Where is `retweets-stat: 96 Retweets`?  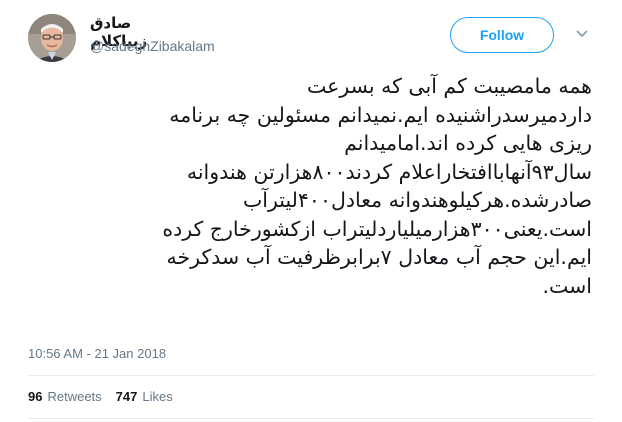
retweets-stat: 96 Retweets is located at coordinates (65, 396).